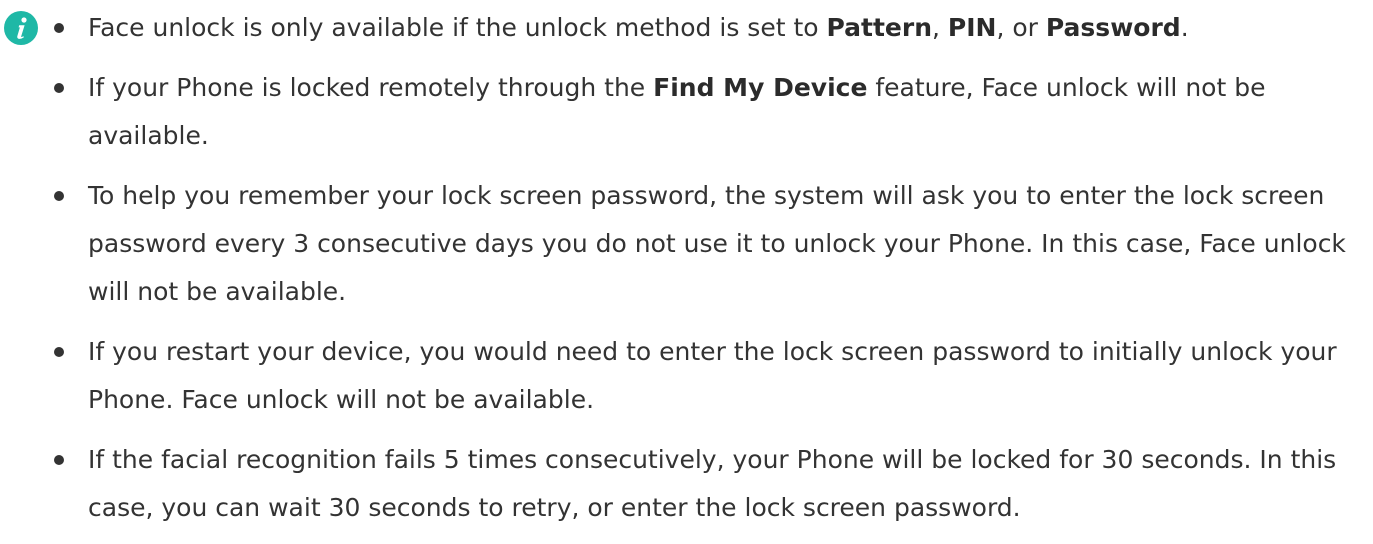 The height and width of the screenshot is (544, 1373). Describe the element at coordinates (1184, 27) in the screenshot. I see `note-1-end: .` at that location.